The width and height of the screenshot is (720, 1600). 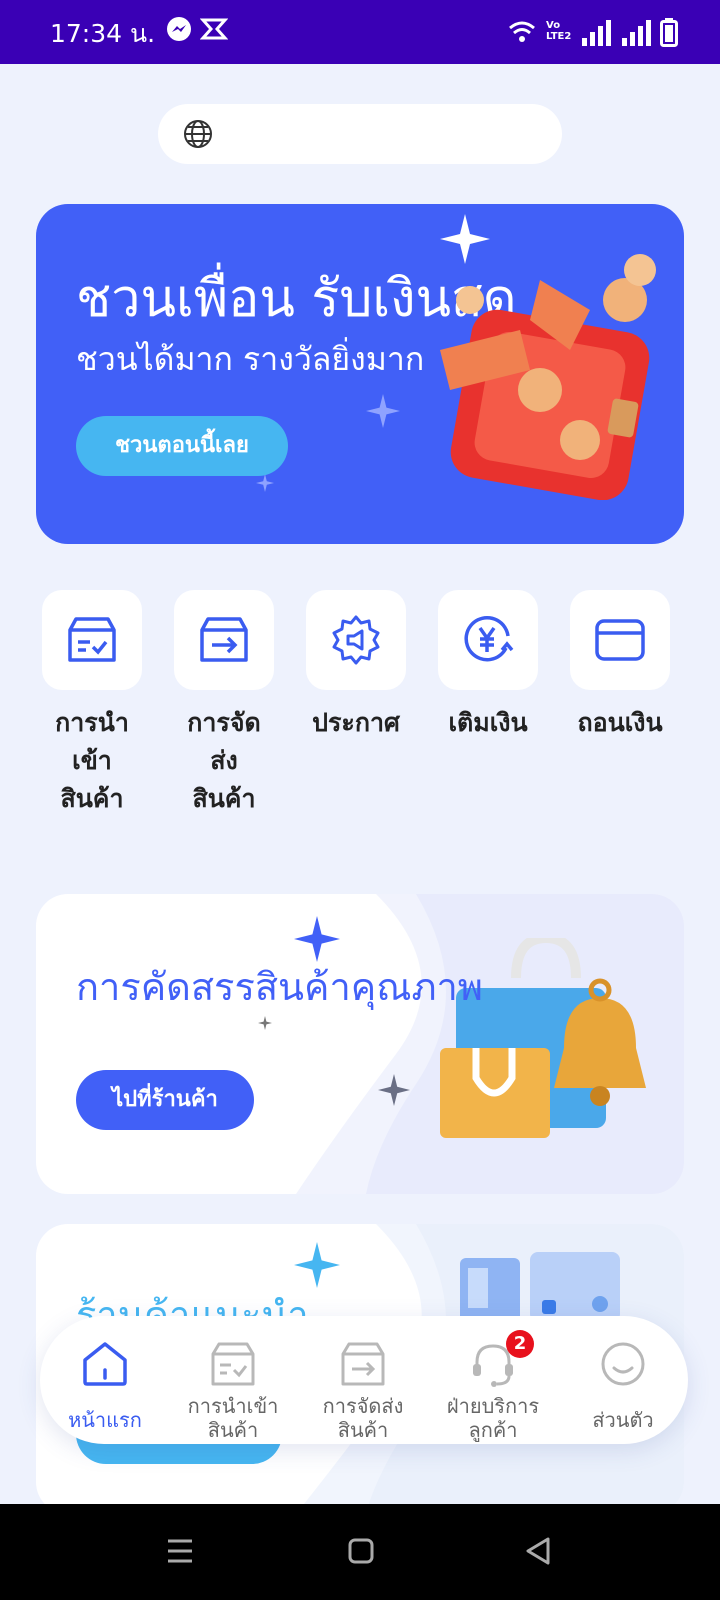 I want to click on action-label: ถอนเงิน, so click(x=620, y=722).